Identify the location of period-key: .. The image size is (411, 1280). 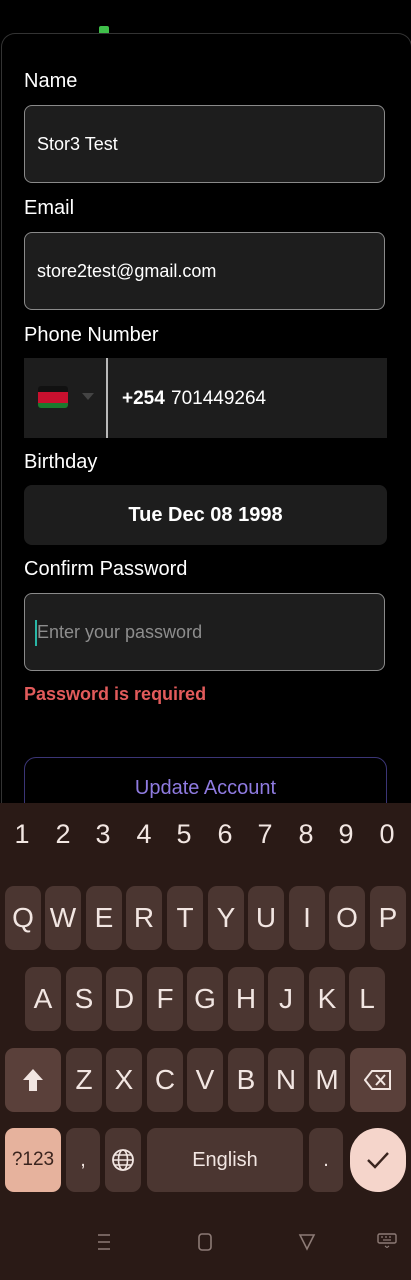
(326, 1160).